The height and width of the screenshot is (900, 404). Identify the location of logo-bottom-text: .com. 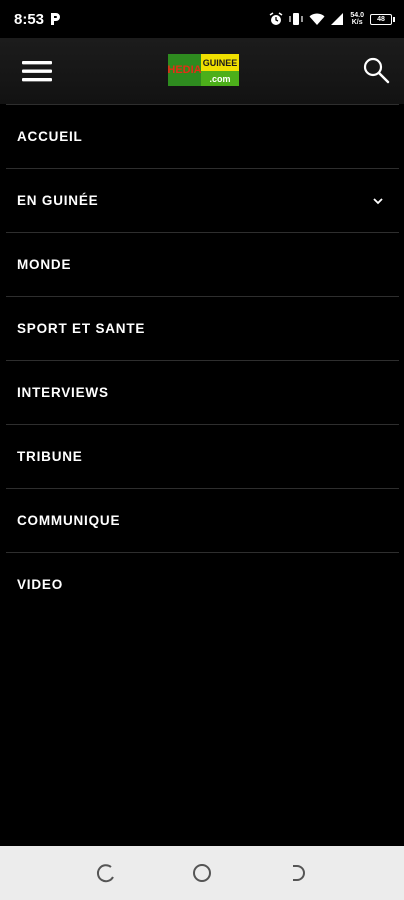
(220, 78).